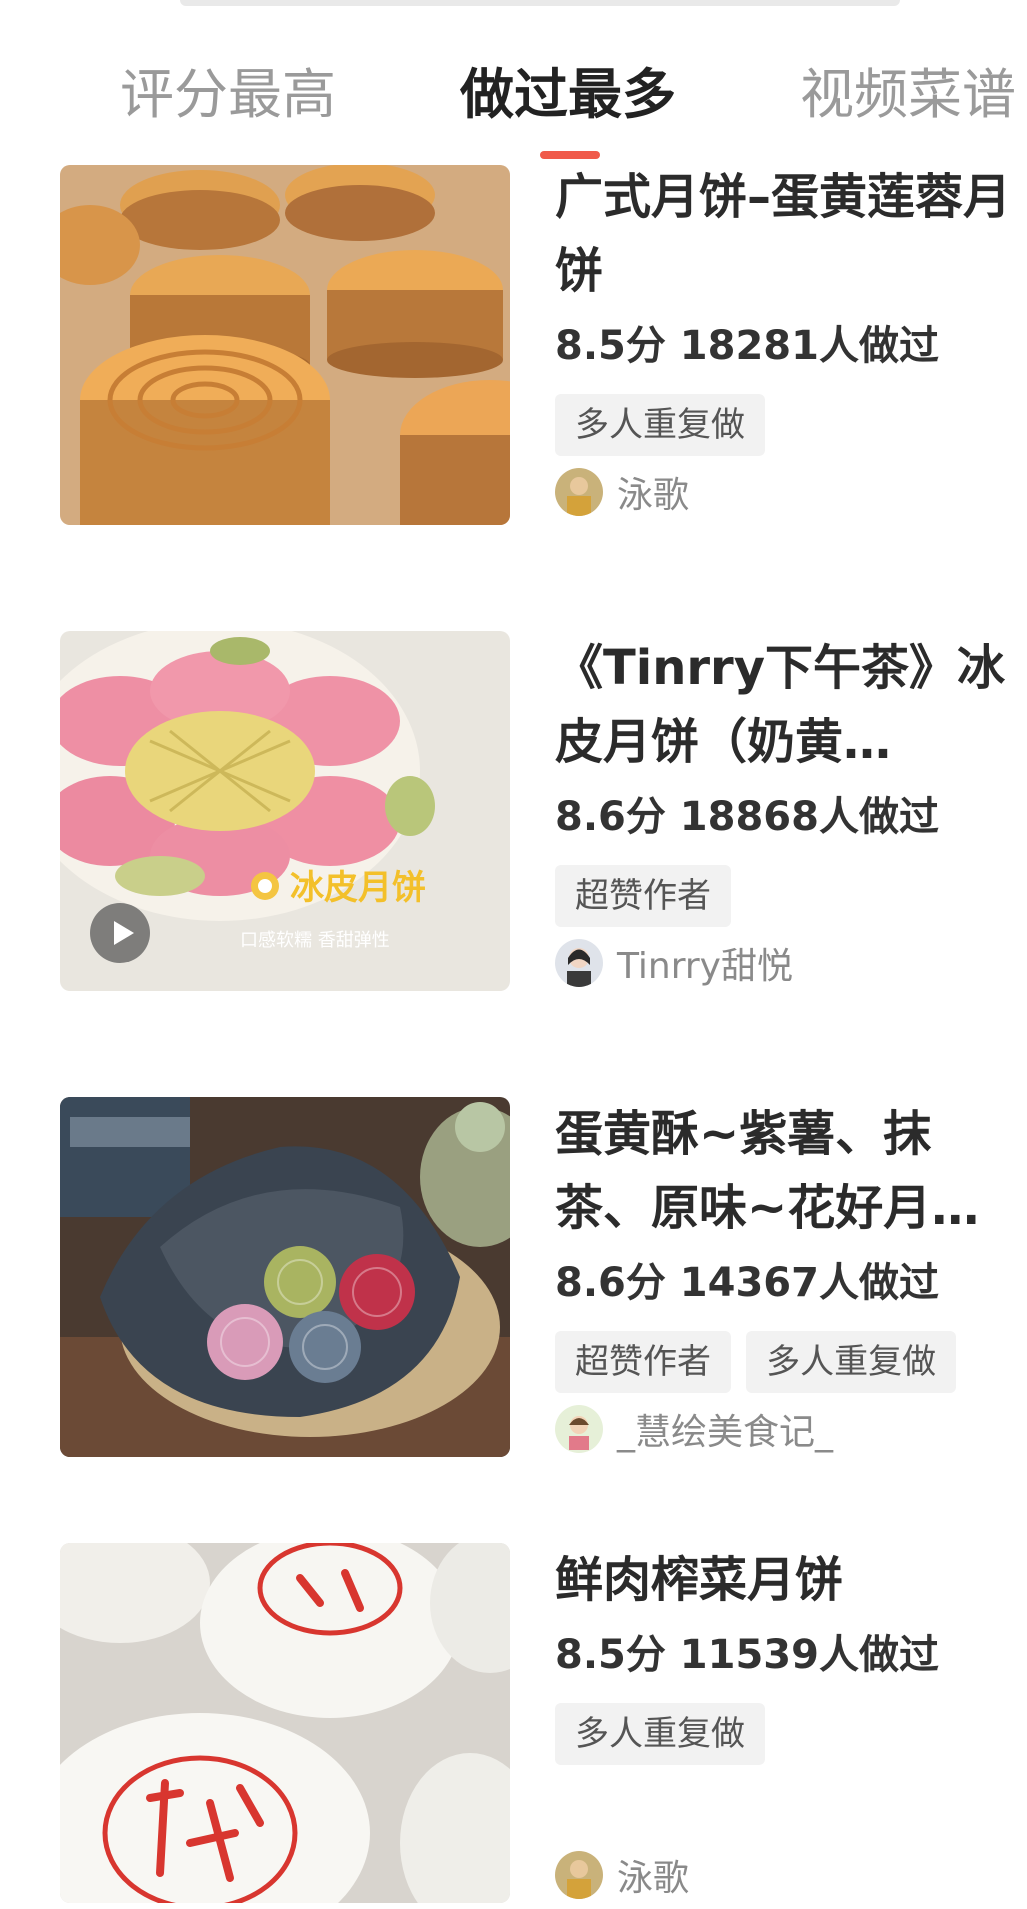 The image size is (1027, 1909). I want to click on tab-highest-rated: 评分最高, so click(228, 95).